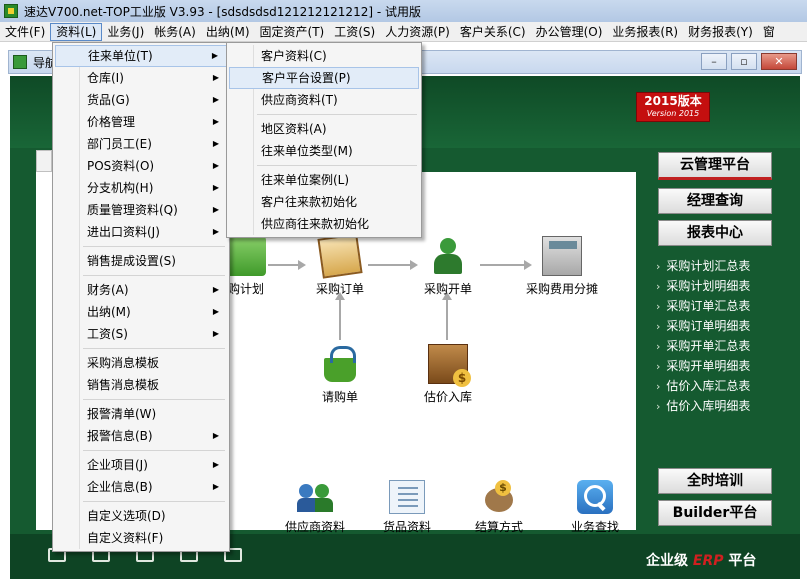 Image resolution: width=807 pixels, height=587 pixels. Describe the element at coordinates (141, 210) in the screenshot. I see `menu-item-quality: 质量管理资料(Q) ▶` at that location.